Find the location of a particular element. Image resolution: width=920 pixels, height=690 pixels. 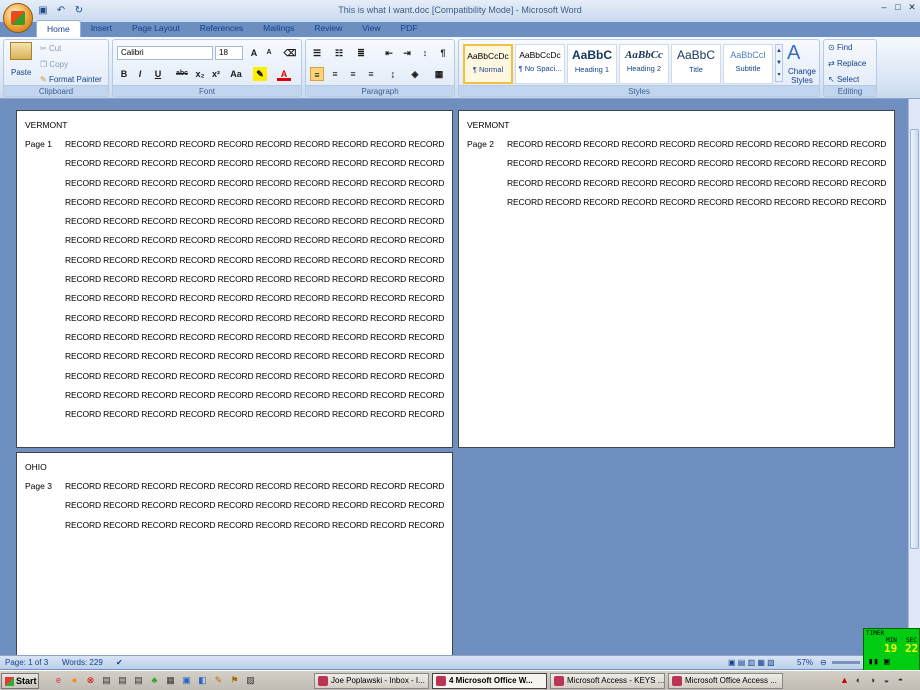

page-count: Page: 1 of 3 is located at coordinates (26, 662).